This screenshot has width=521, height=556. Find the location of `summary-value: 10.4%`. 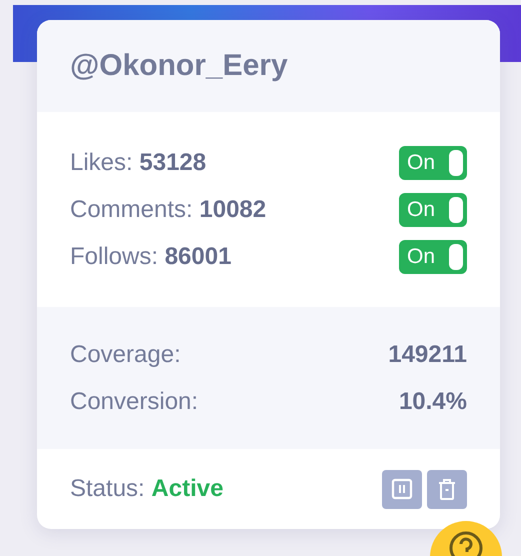

summary-value: 10.4% is located at coordinates (432, 402).